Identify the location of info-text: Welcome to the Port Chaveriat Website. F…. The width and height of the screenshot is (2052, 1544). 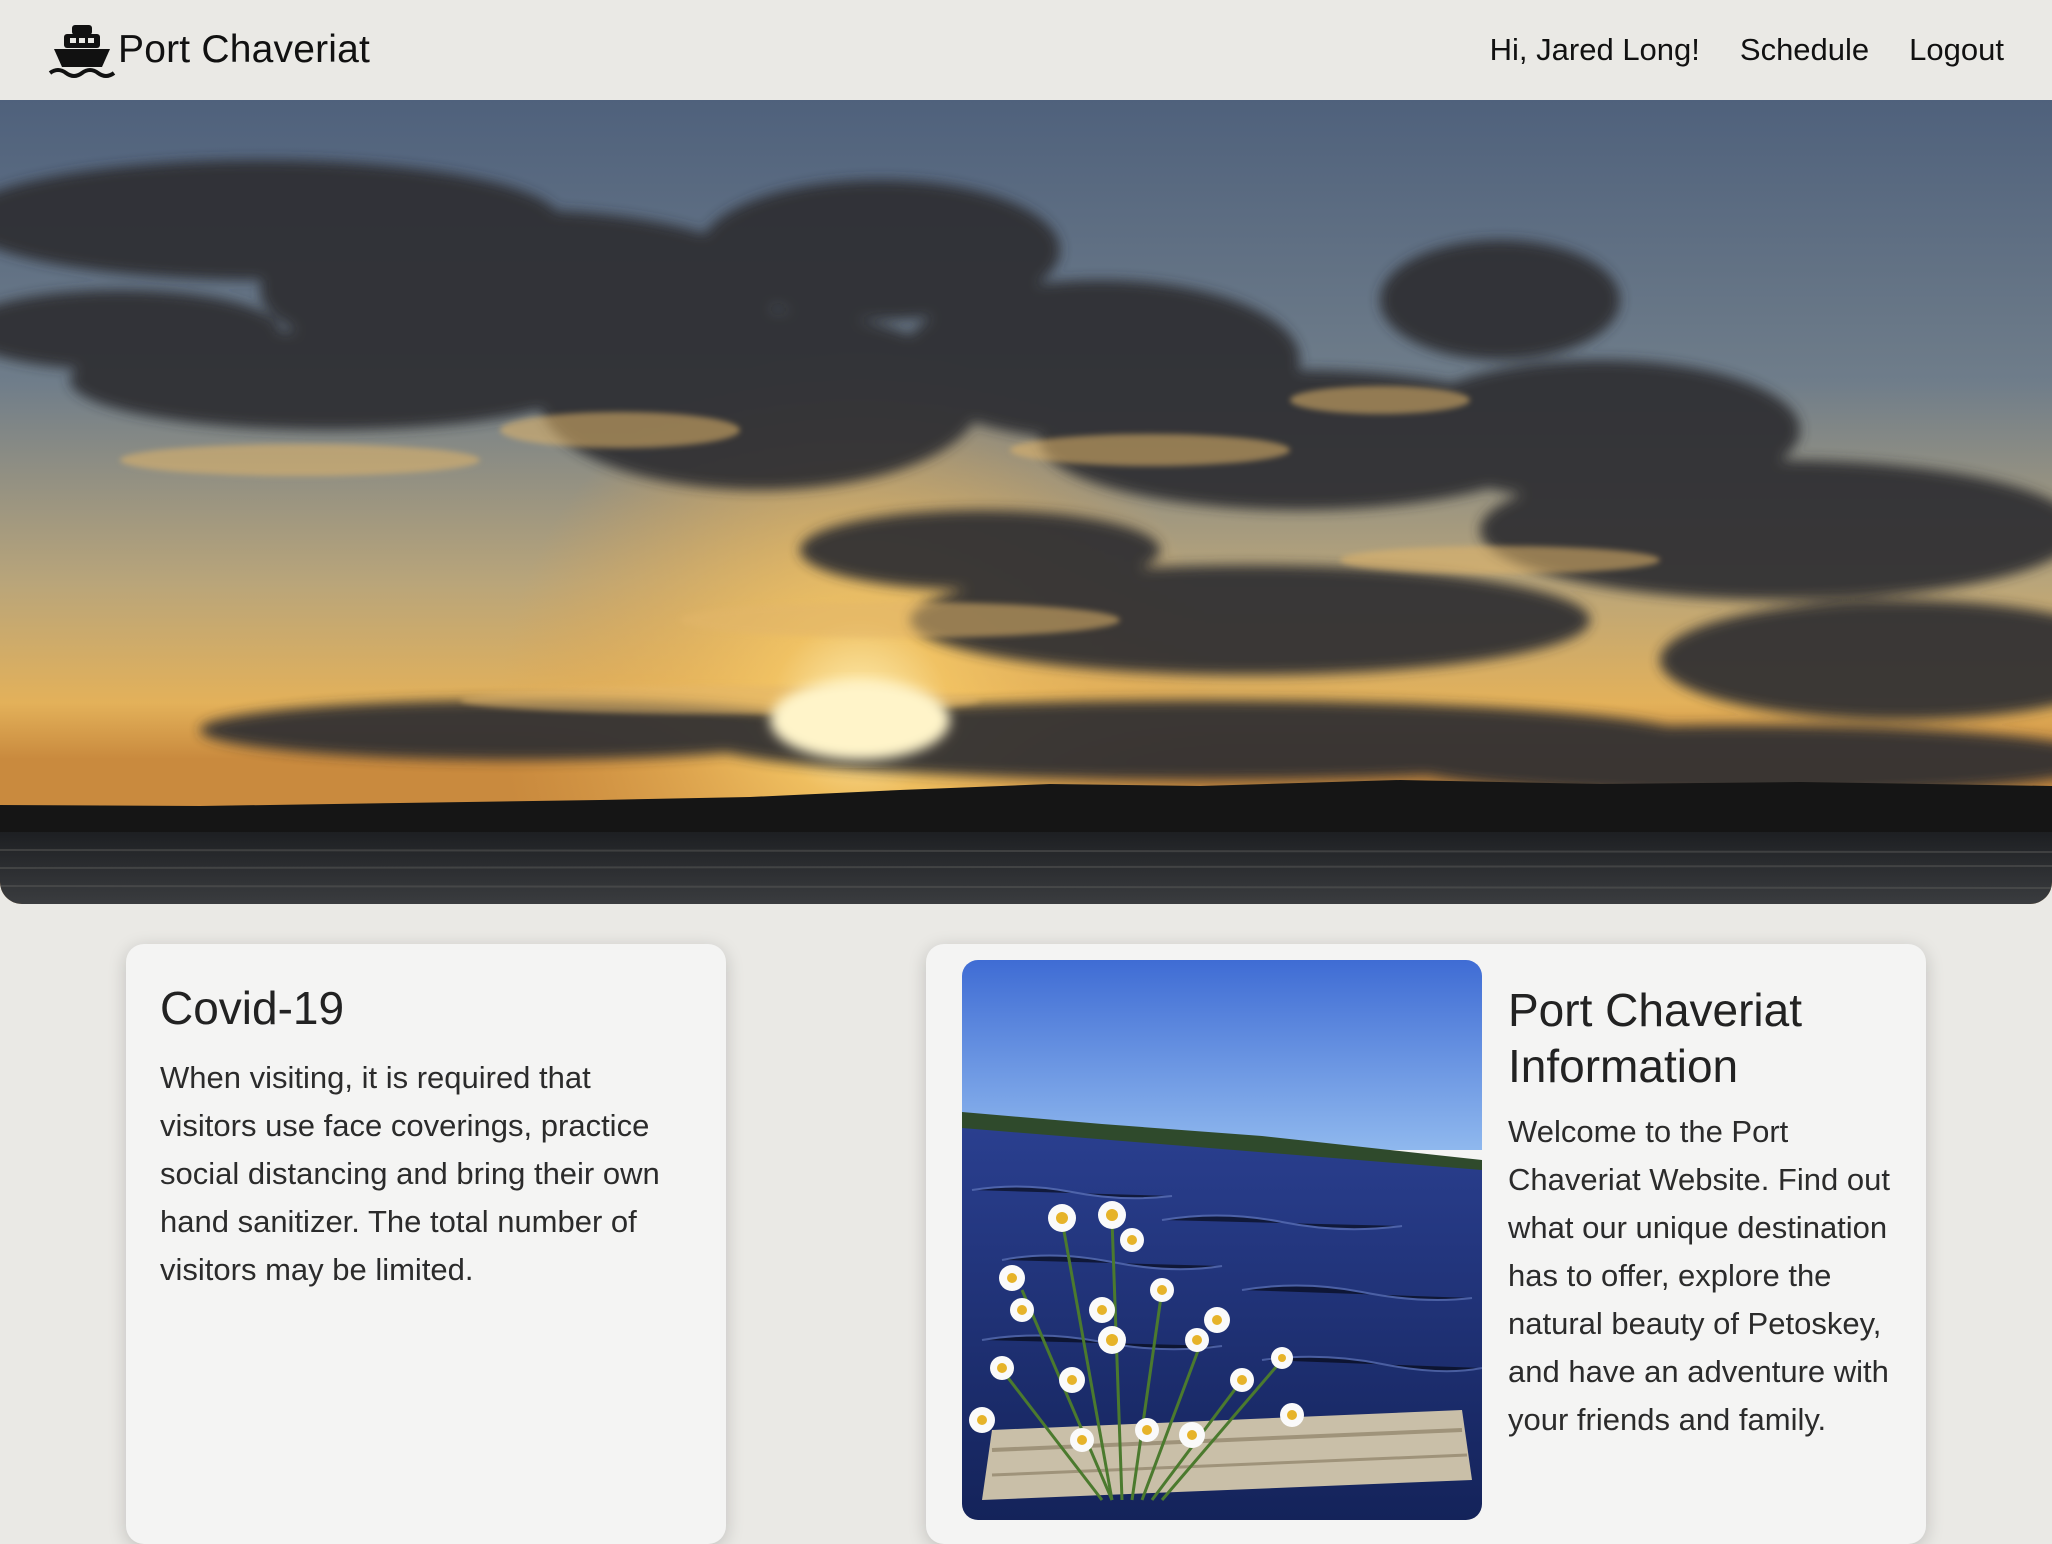
(1699, 1275).